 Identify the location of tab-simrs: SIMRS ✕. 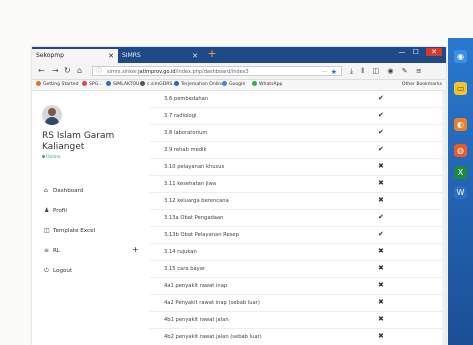
(160, 56).